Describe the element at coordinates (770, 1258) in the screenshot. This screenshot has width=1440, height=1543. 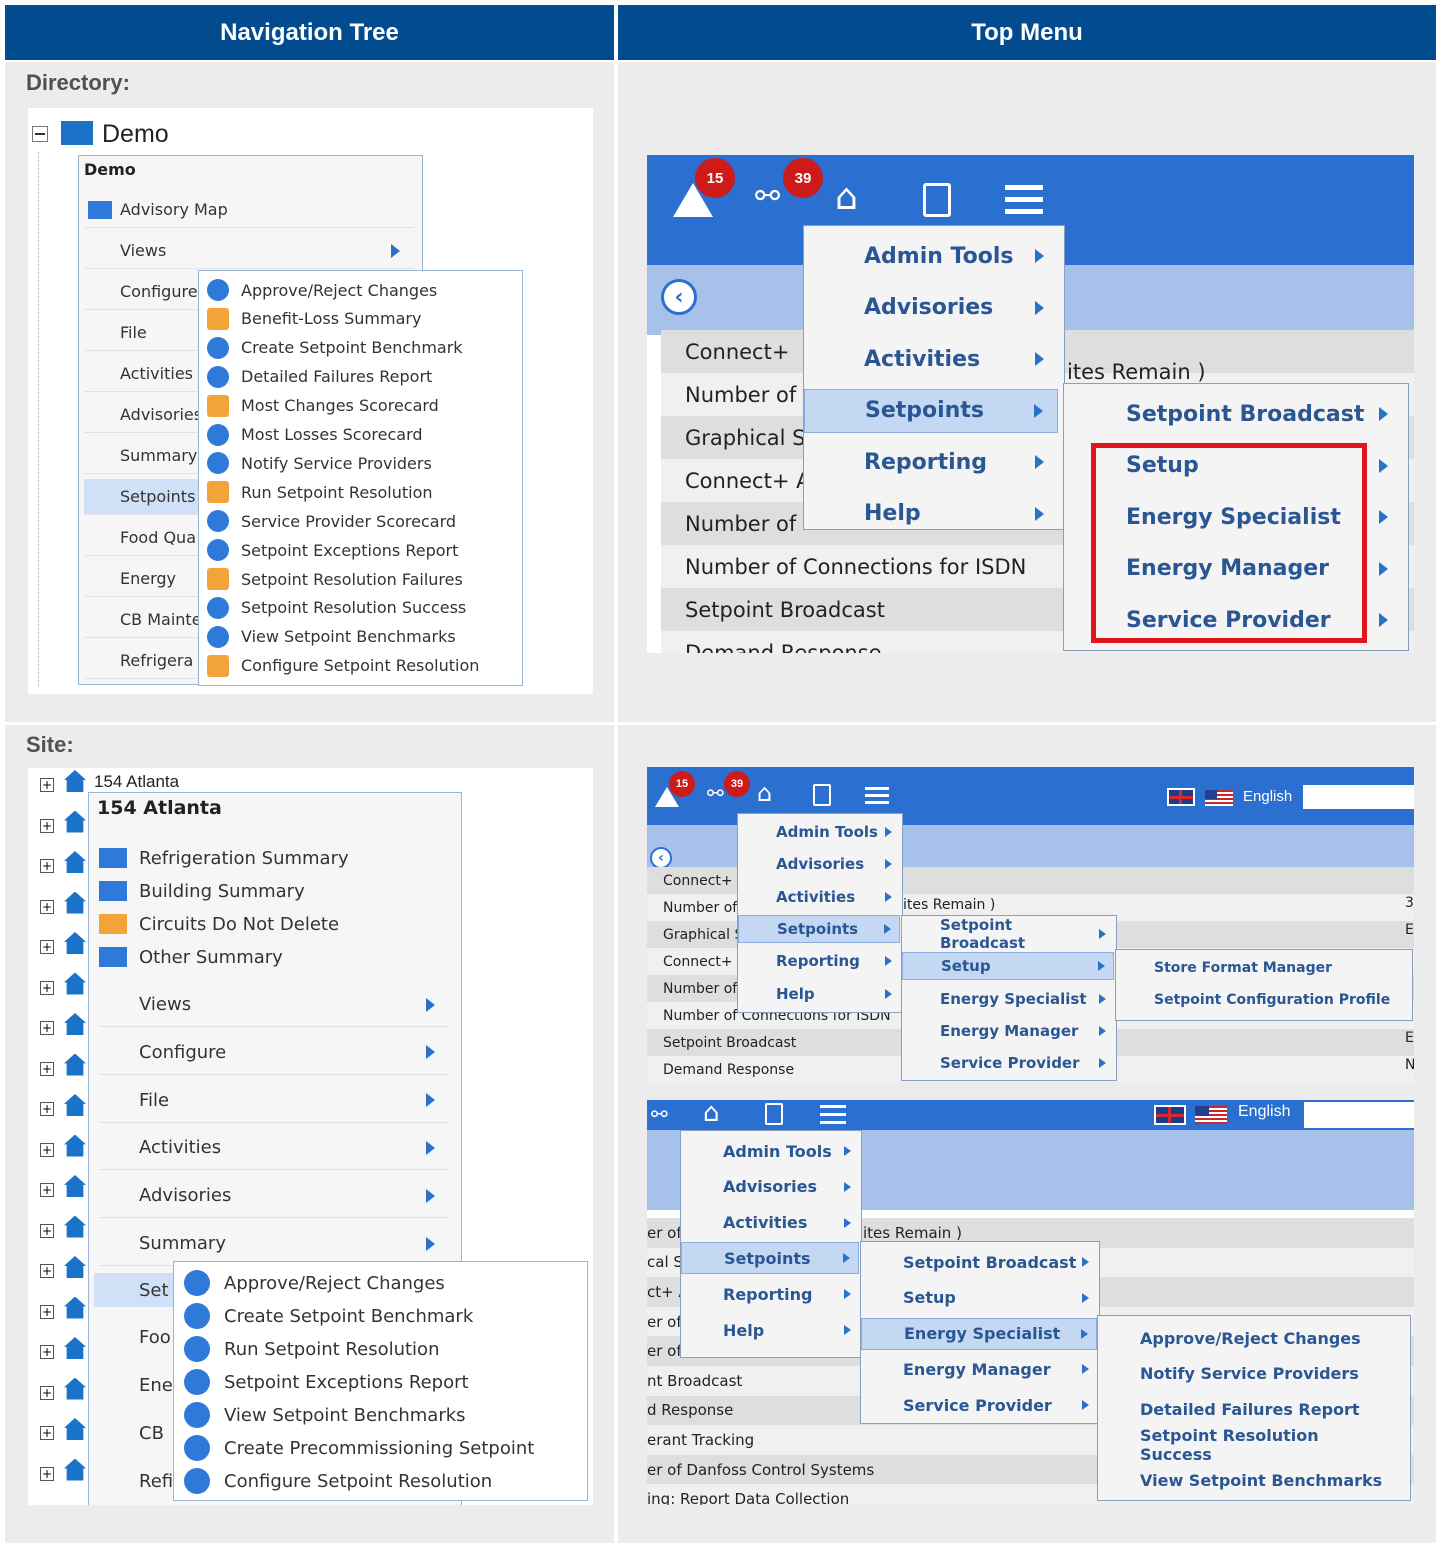
I see `top3-menu-item-setpoints: Setpoints` at that location.